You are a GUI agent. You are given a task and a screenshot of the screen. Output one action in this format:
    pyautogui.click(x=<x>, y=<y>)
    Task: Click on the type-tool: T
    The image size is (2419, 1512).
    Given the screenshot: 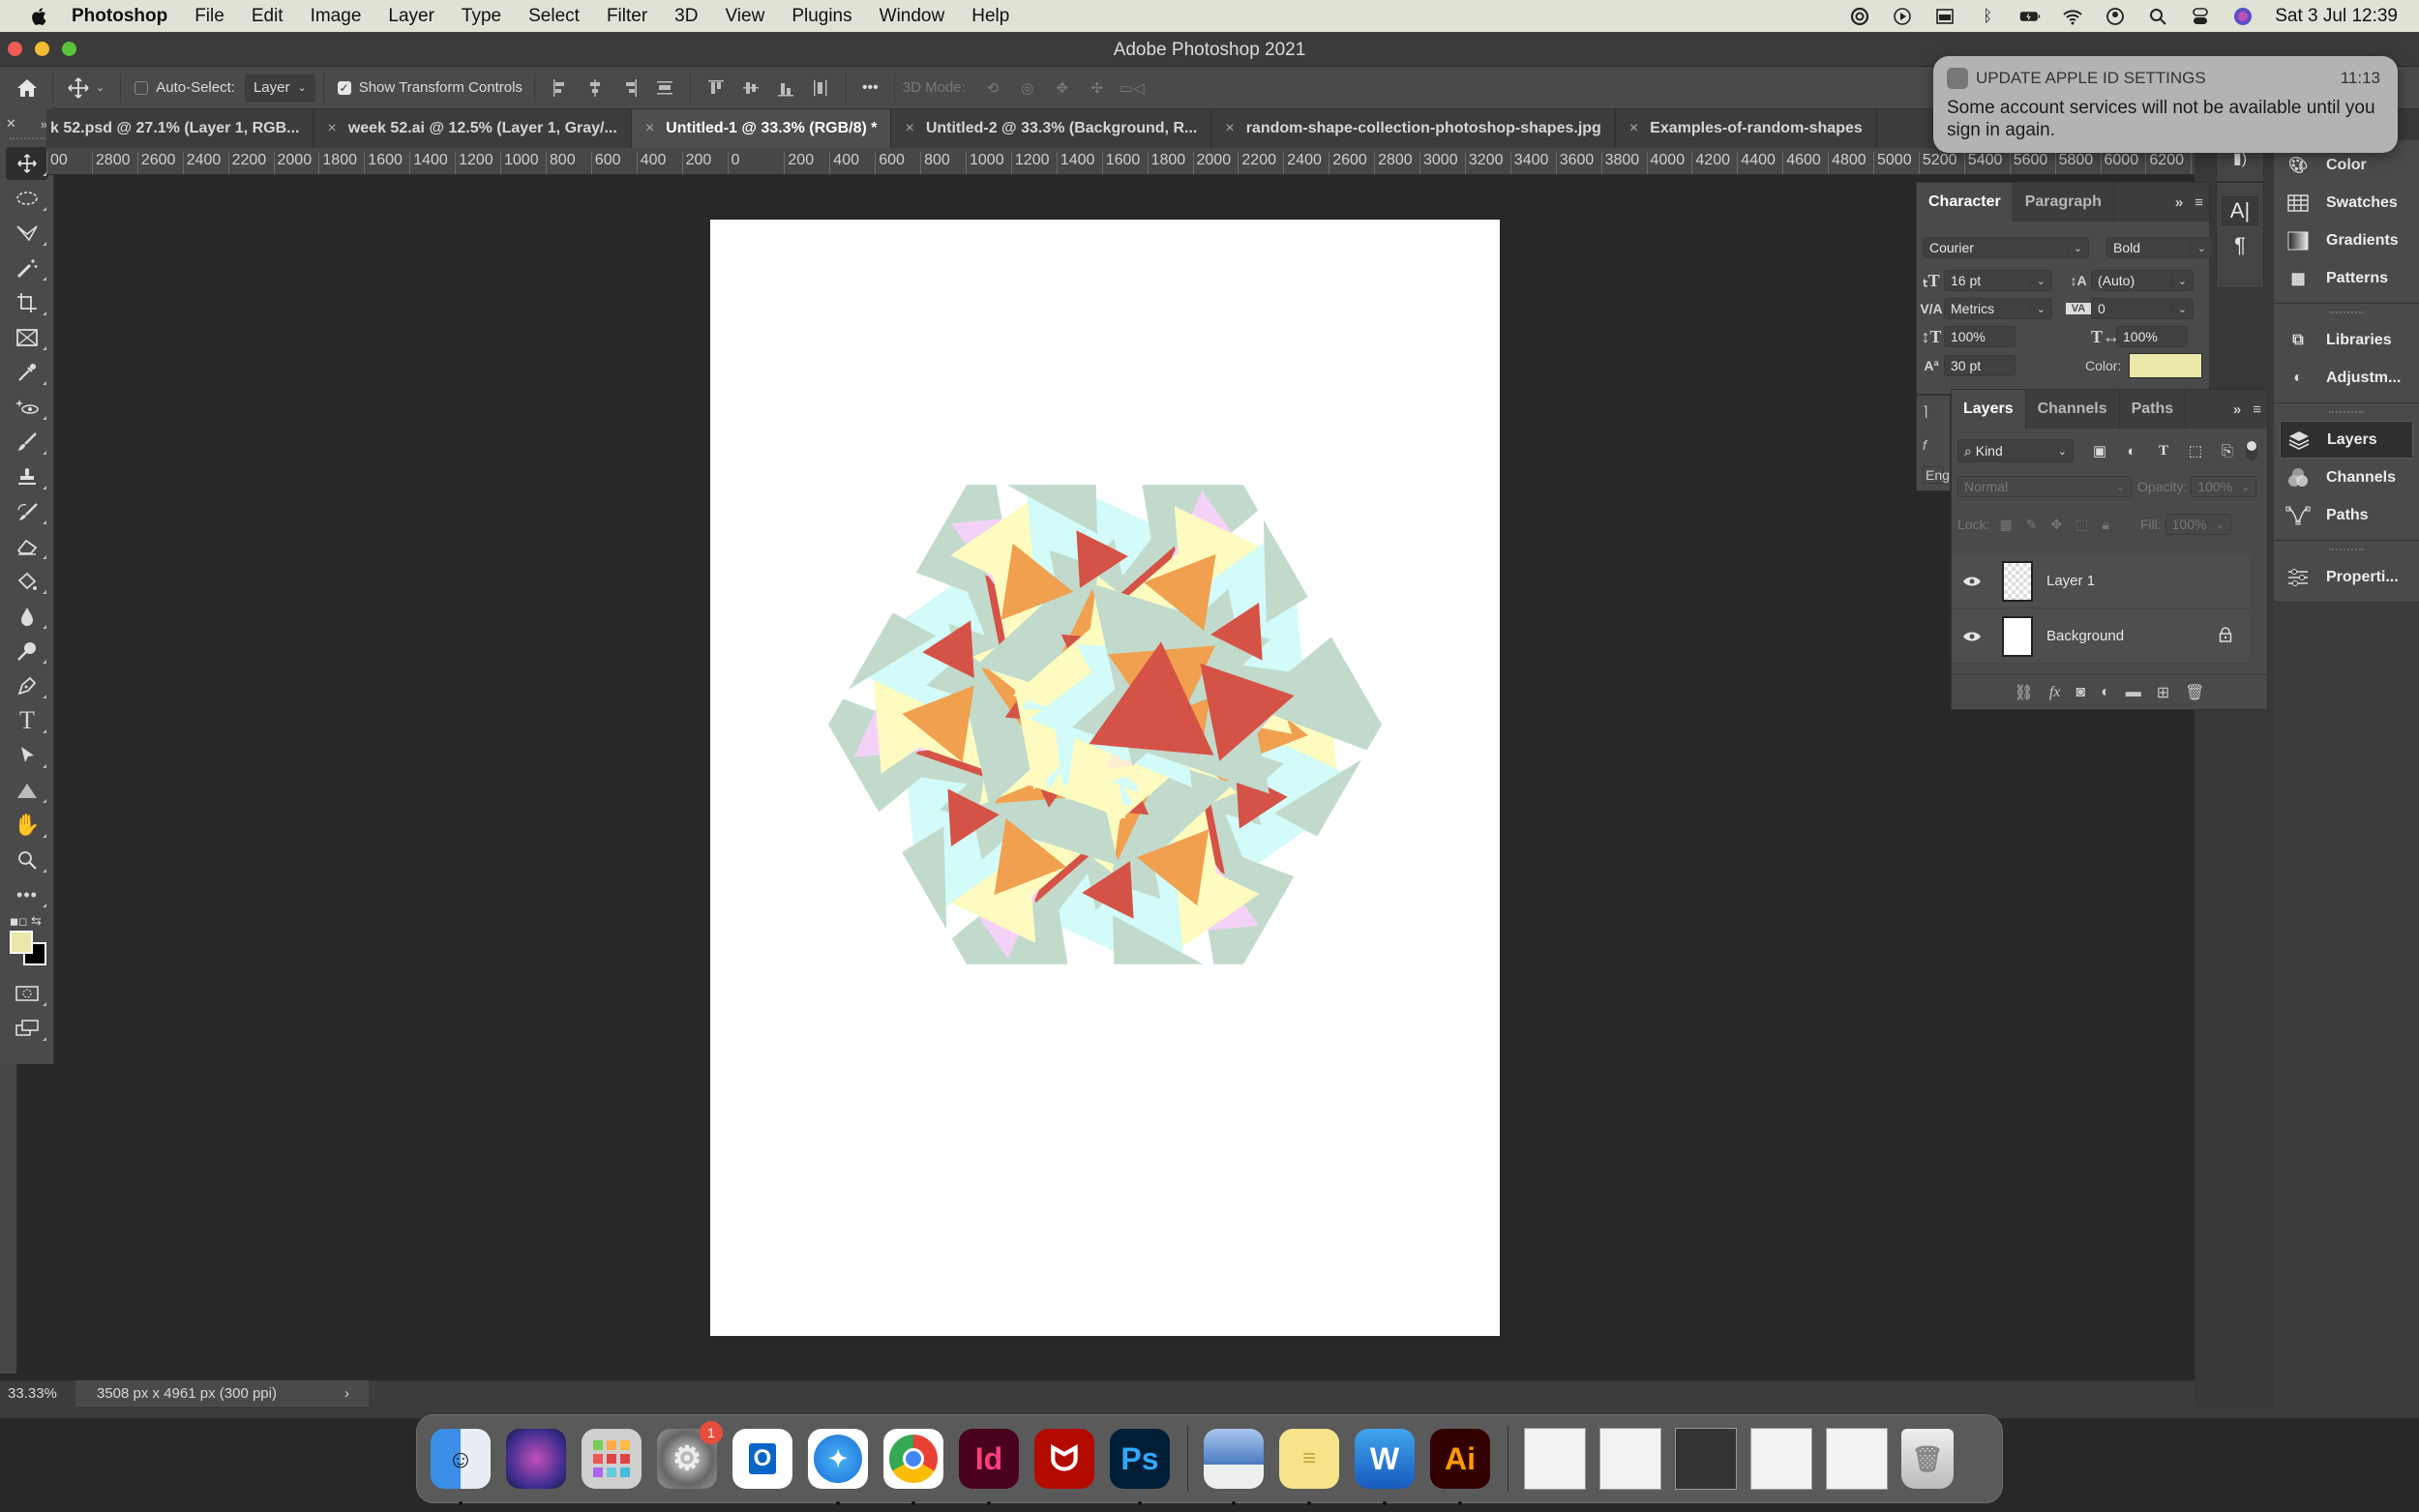 What is the action you would take?
    pyautogui.click(x=27, y=720)
    